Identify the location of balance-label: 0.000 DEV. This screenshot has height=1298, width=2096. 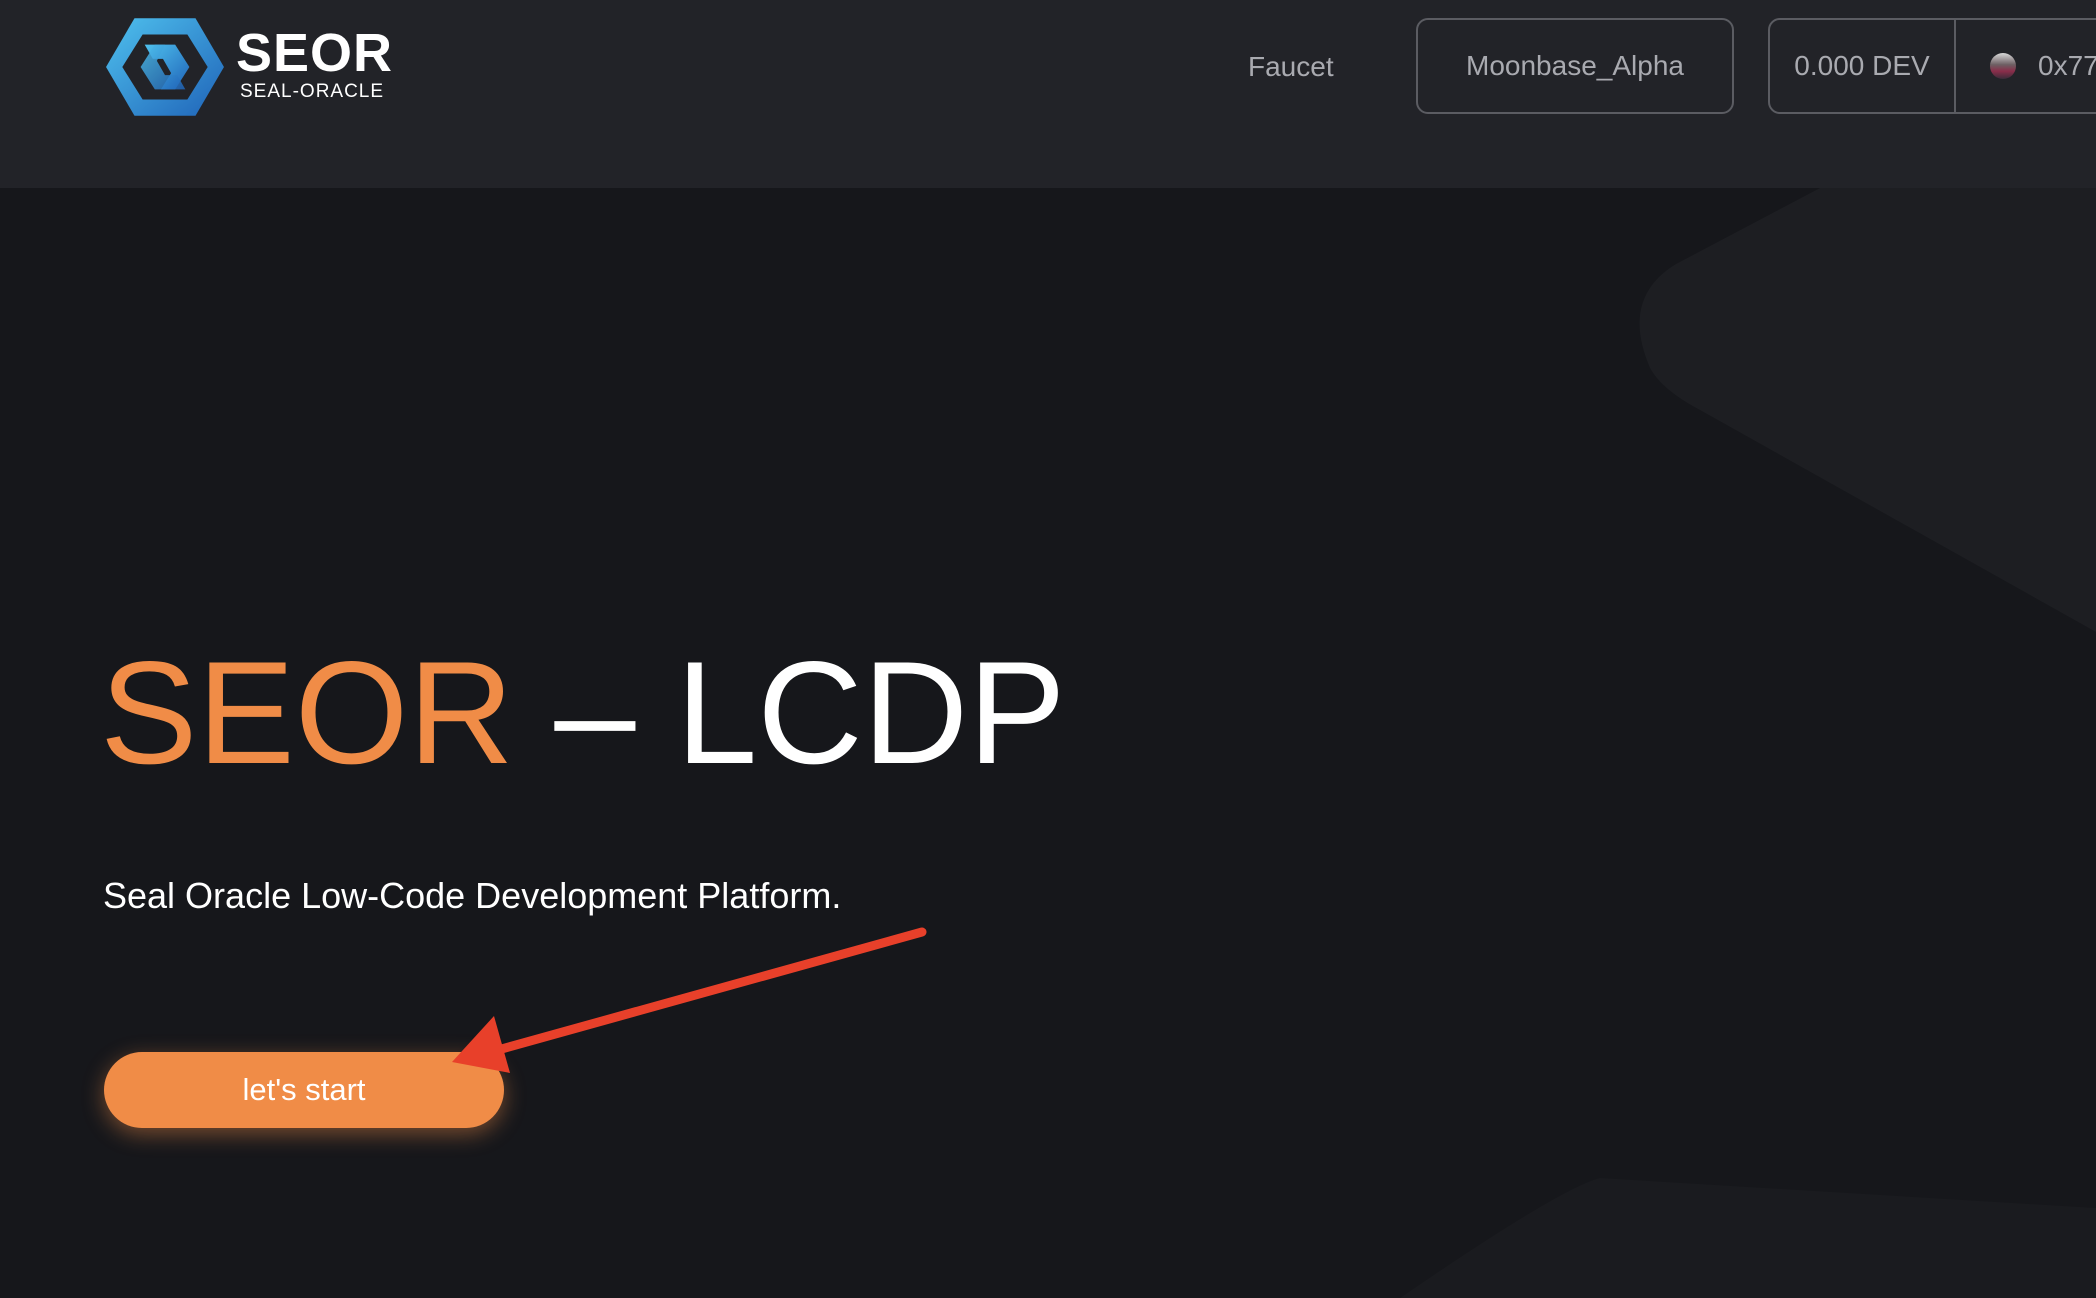
(1862, 65).